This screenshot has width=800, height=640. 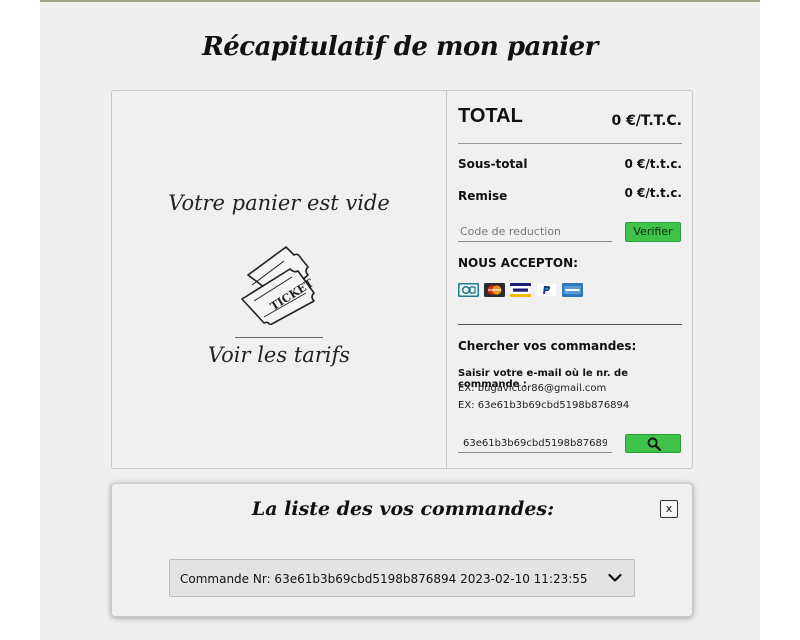 What do you see at coordinates (518, 263) in the screenshot?
I see `payment-methods-label: NOUS ACCEPTON:` at bounding box center [518, 263].